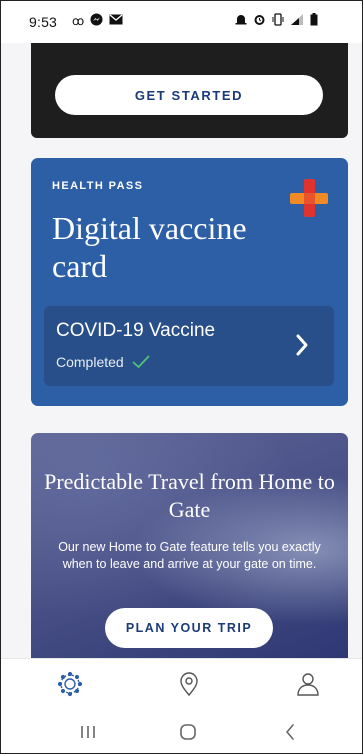  Describe the element at coordinates (302, 345) in the screenshot. I see `chevron-right-icon` at that location.